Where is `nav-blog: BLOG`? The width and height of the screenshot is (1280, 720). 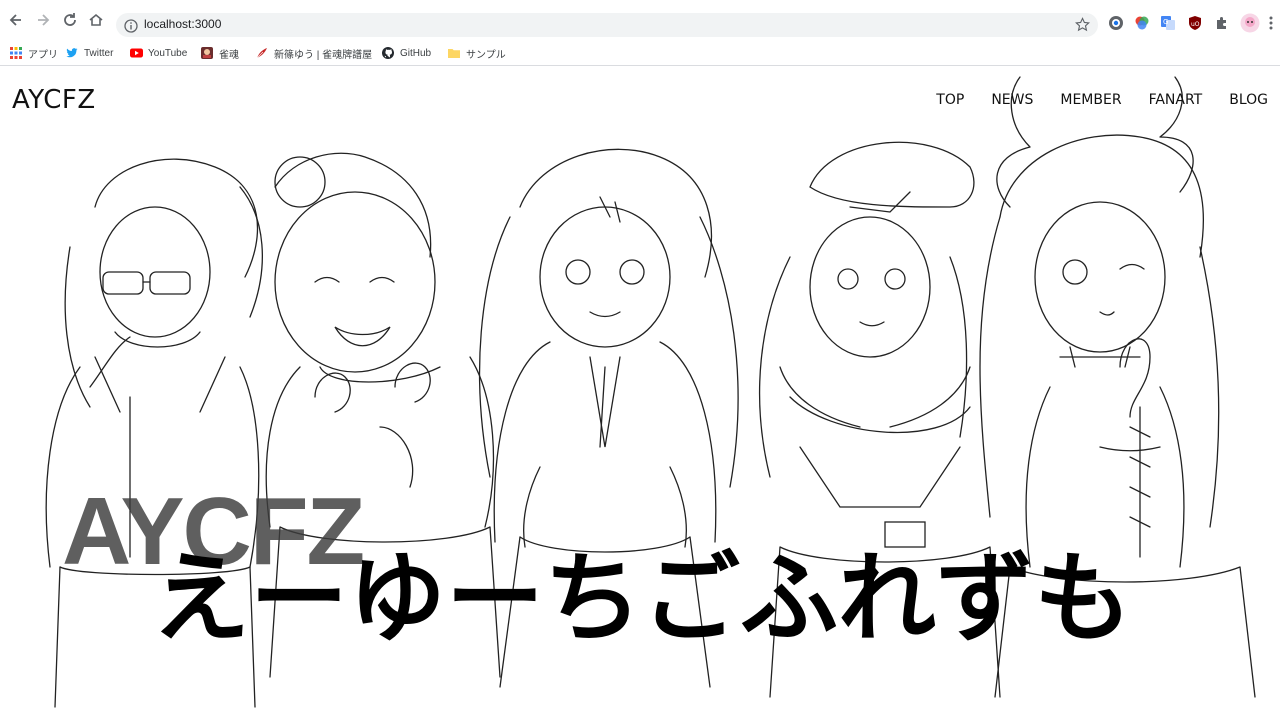
nav-blog: BLOG is located at coordinates (1248, 100).